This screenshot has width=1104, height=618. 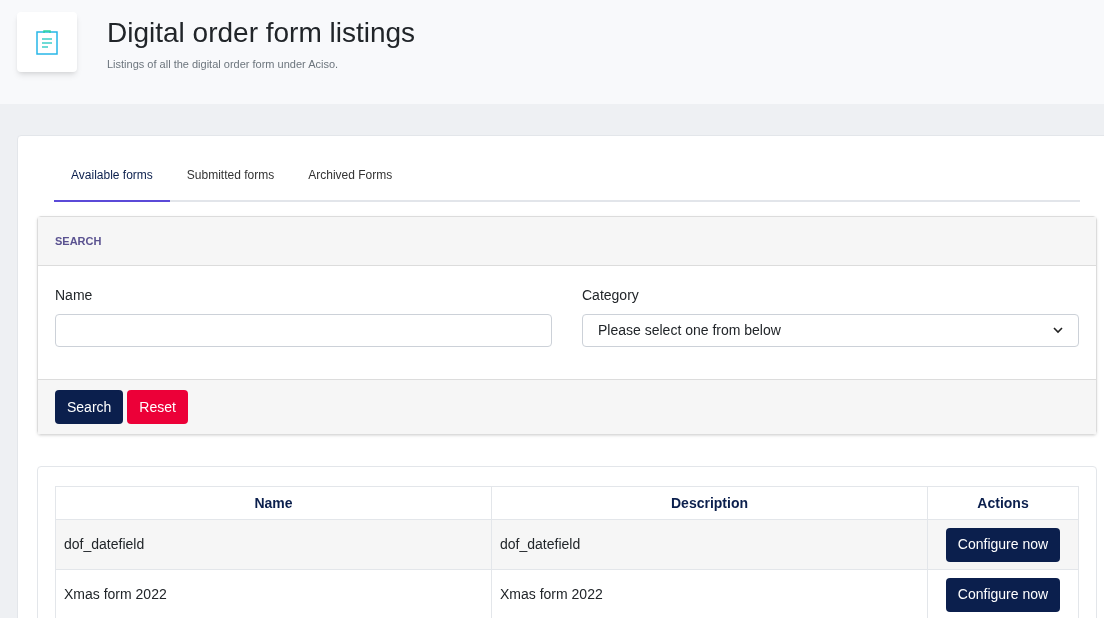 What do you see at coordinates (303, 330) in the screenshot?
I see `name-input` at bounding box center [303, 330].